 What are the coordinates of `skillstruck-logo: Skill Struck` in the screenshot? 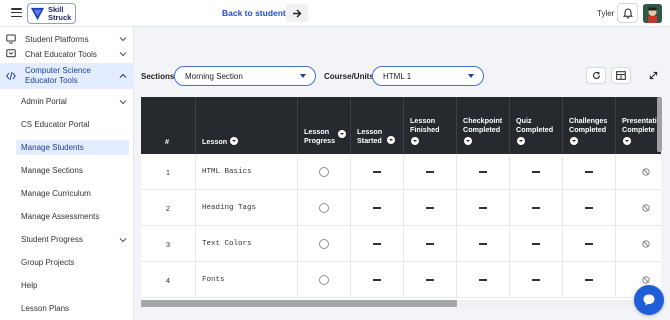 It's located at (51, 13).